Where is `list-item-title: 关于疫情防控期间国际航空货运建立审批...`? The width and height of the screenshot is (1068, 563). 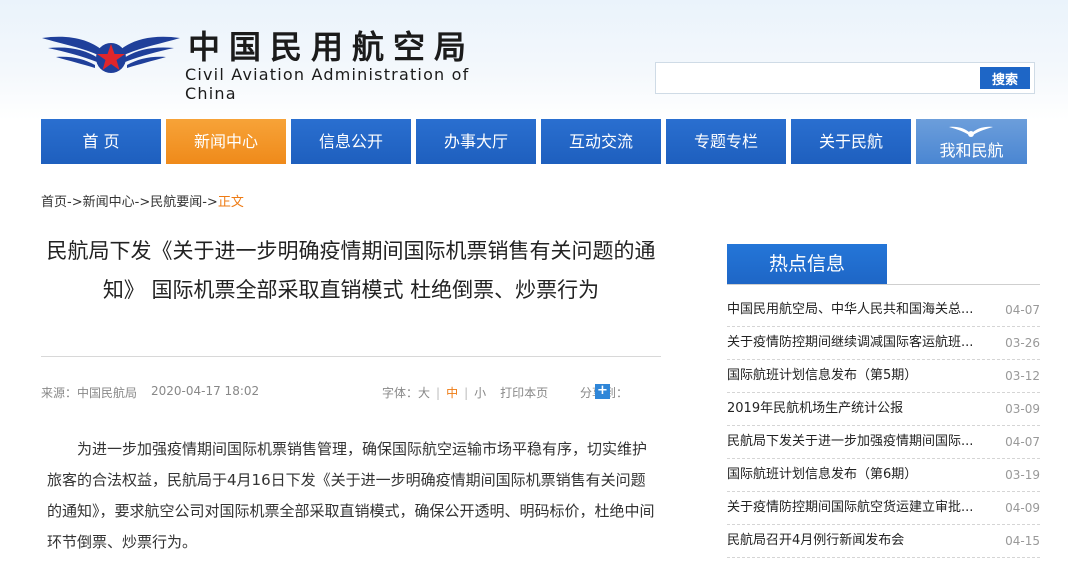 list-item-title: 关于疫情防控期间国际航空货运建立审批... is located at coordinates (860, 508).